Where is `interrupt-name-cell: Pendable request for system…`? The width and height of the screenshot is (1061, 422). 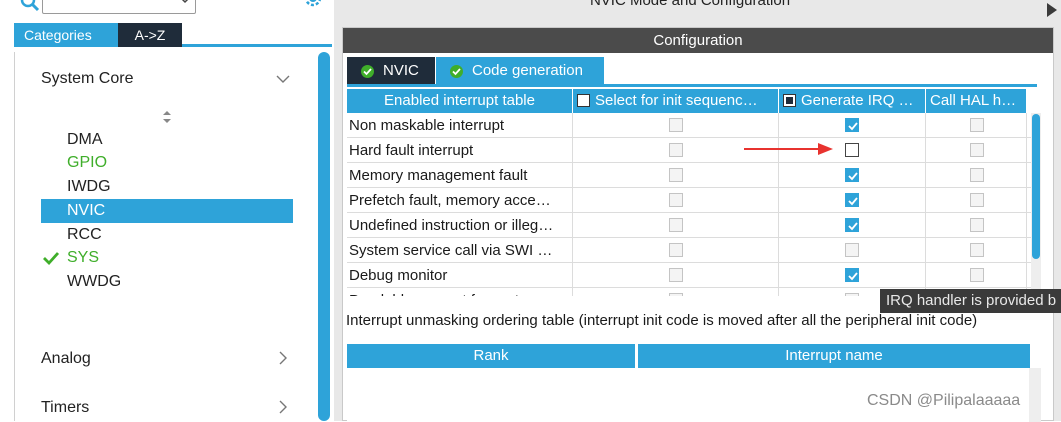 interrupt-name-cell: Pendable request for system… is located at coordinates (460, 292).